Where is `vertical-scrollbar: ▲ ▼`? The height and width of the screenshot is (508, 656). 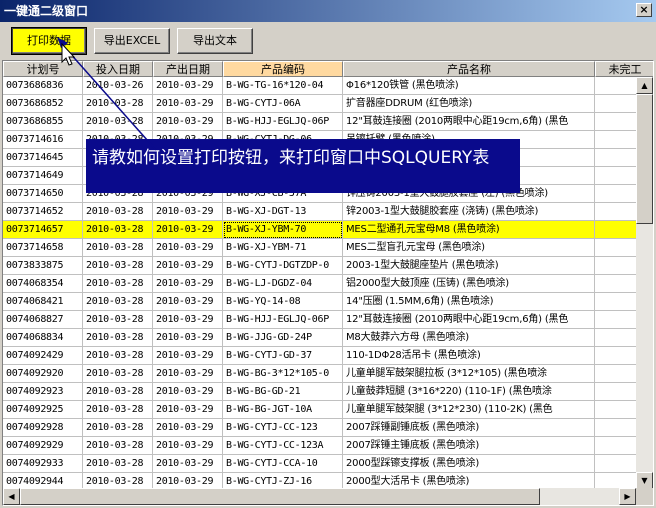
vertical-scrollbar: ▲ ▼ is located at coordinates (644, 283).